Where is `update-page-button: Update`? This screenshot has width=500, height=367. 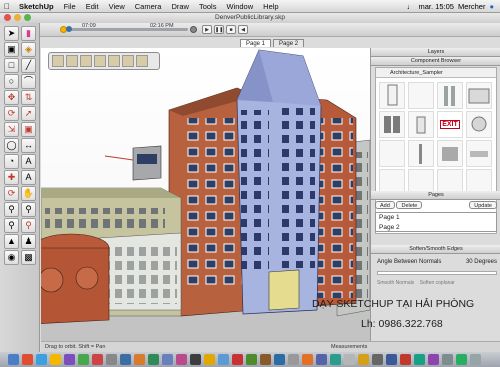 update-page-button: Update is located at coordinates (483, 205).